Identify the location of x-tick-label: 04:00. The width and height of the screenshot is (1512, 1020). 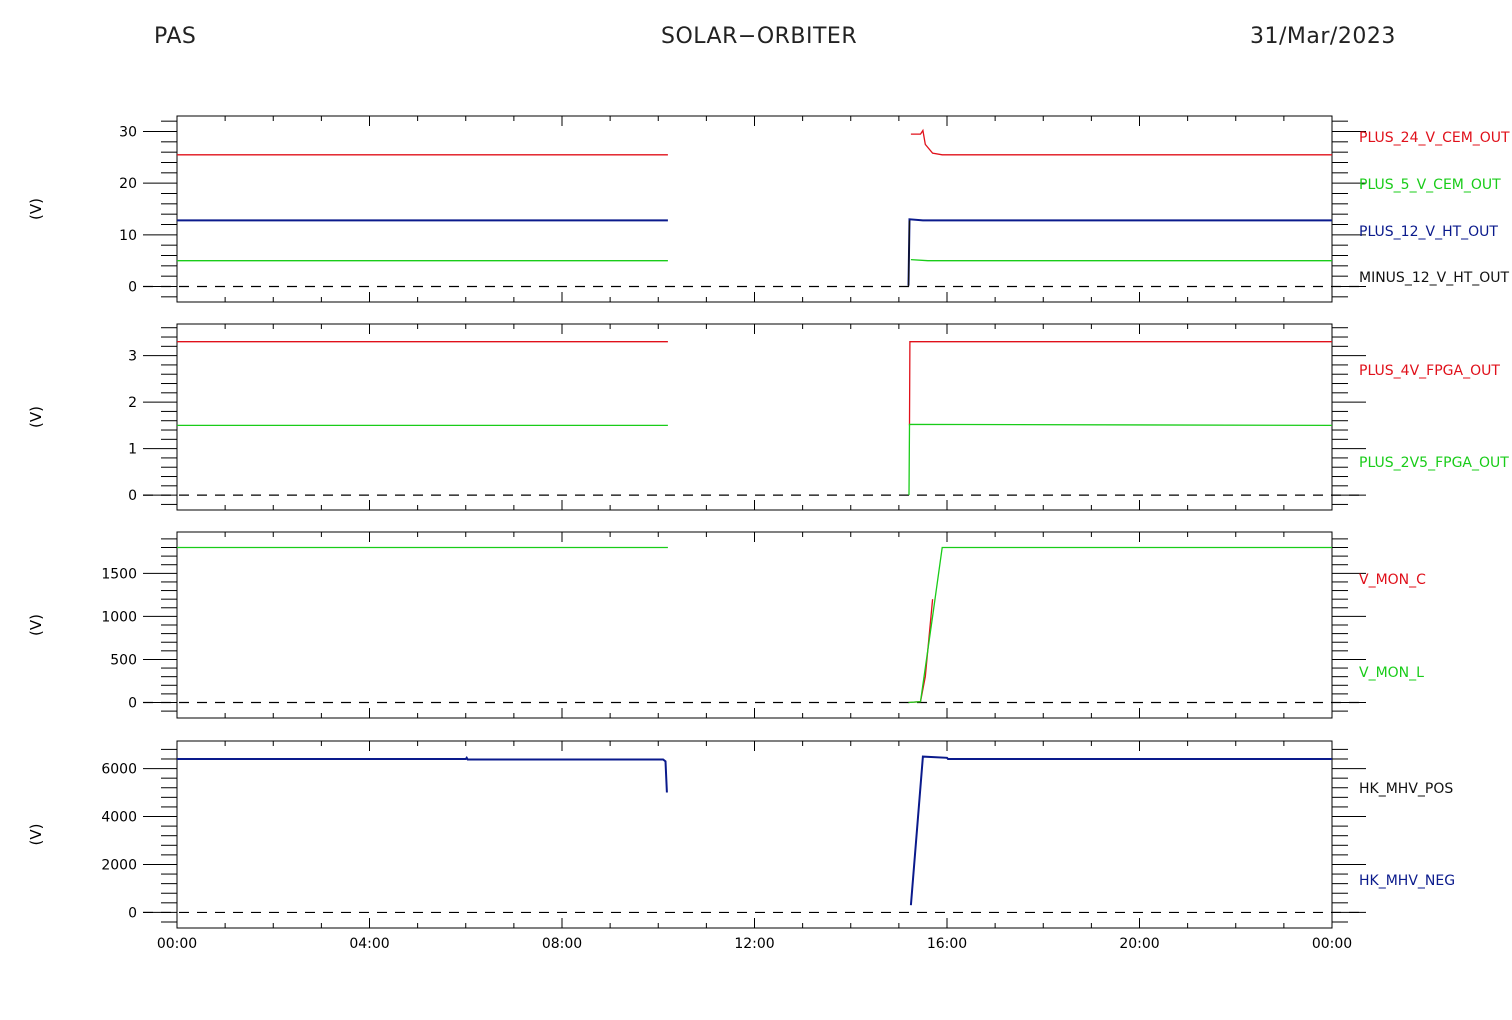
(369, 944).